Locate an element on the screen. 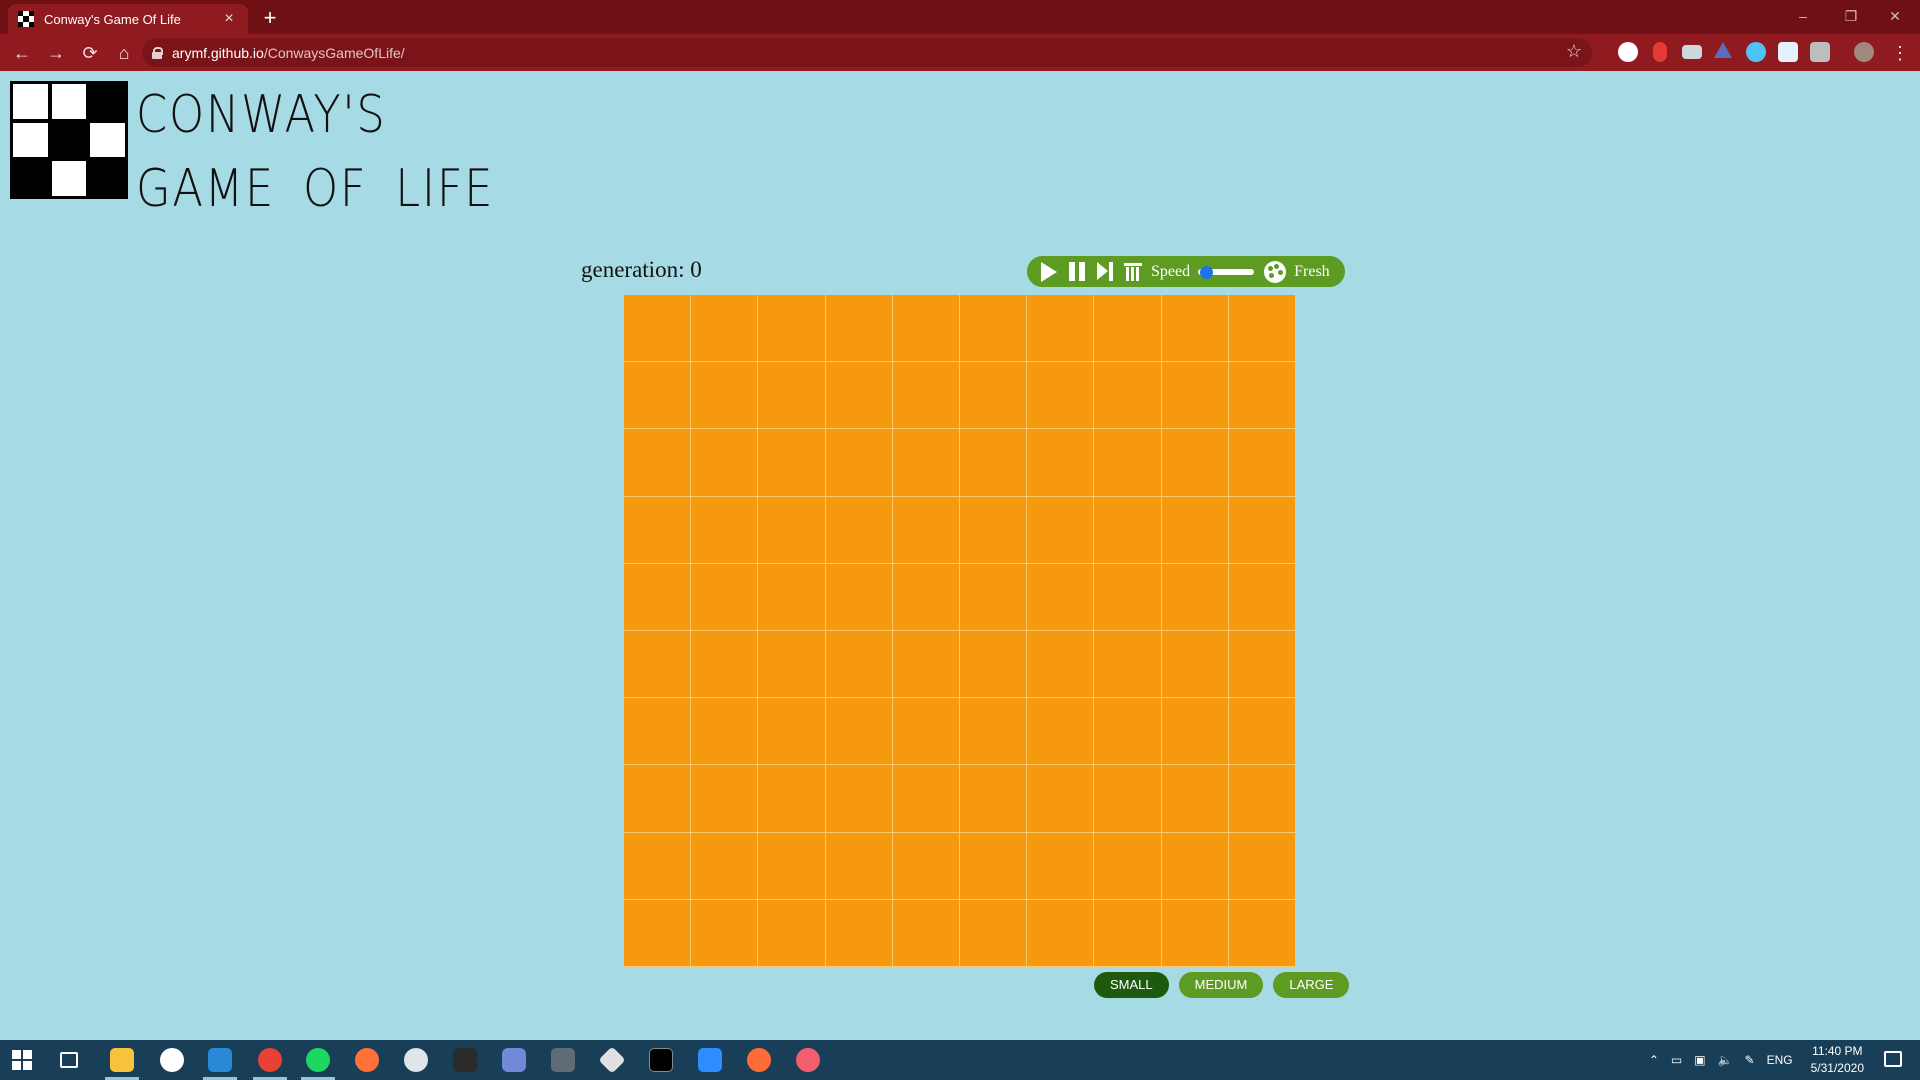 This screenshot has height=1080, width=1920. pen-extension-icon is located at coordinates (1820, 52).